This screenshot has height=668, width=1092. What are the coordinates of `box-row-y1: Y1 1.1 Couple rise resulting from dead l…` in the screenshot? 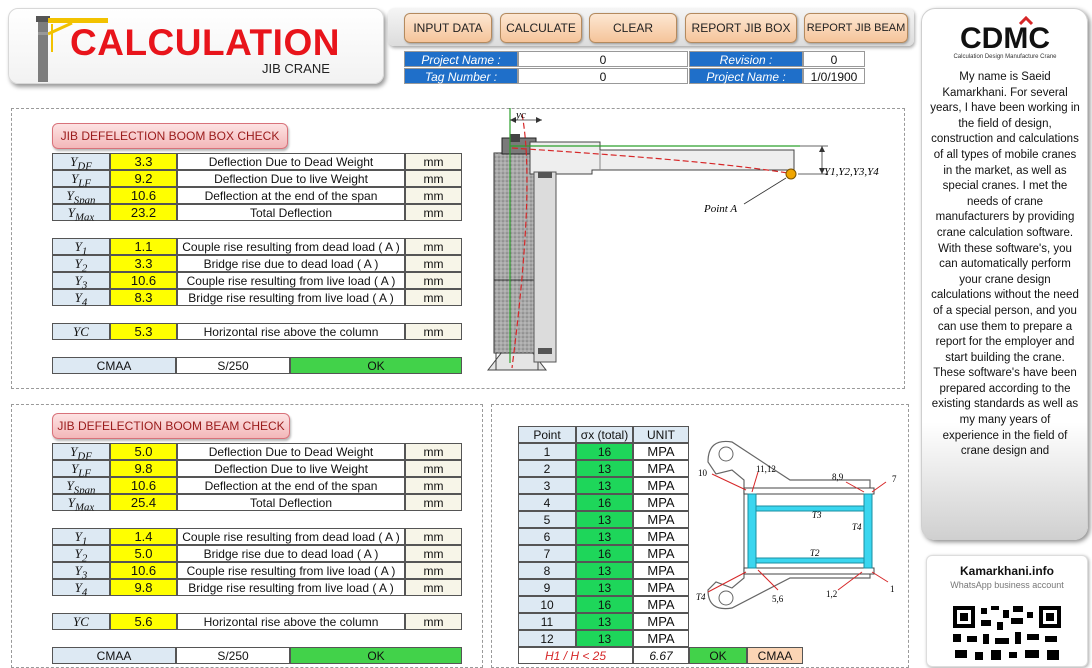 It's located at (257, 248).